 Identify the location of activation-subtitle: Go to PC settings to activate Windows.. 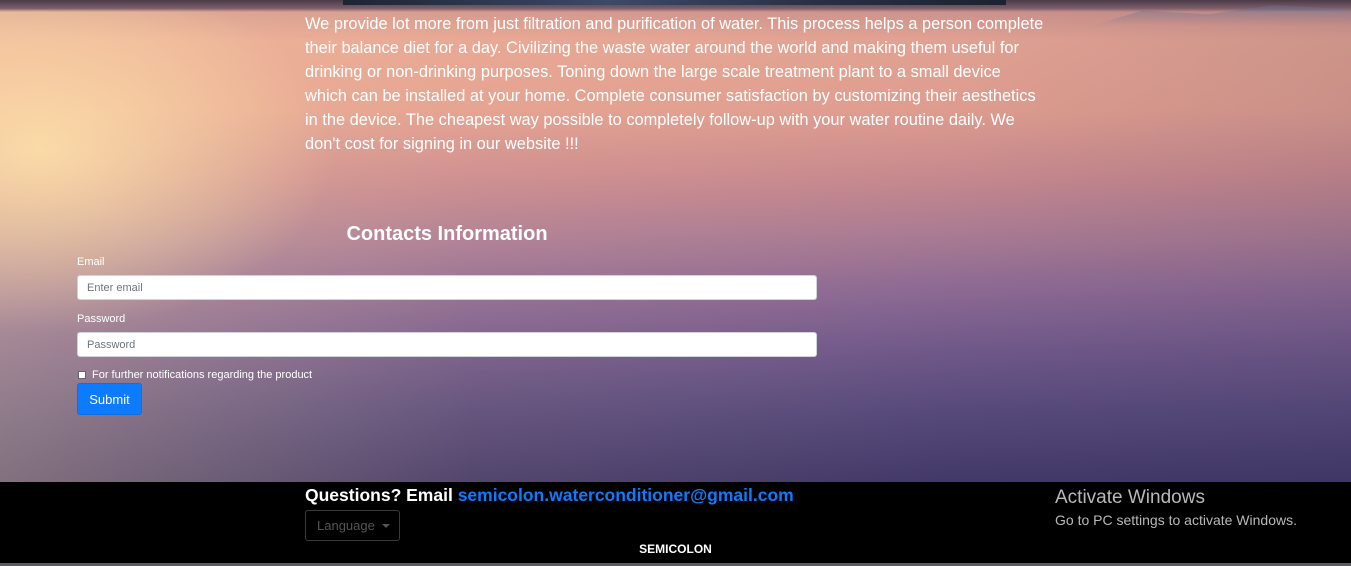
(1176, 520).